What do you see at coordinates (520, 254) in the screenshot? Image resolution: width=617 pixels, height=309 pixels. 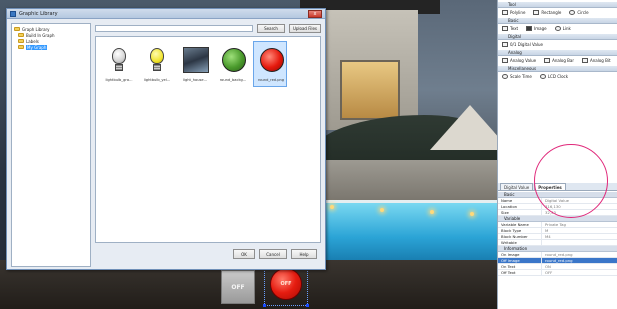 I see `property-name: On Image` at bounding box center [520, 254].